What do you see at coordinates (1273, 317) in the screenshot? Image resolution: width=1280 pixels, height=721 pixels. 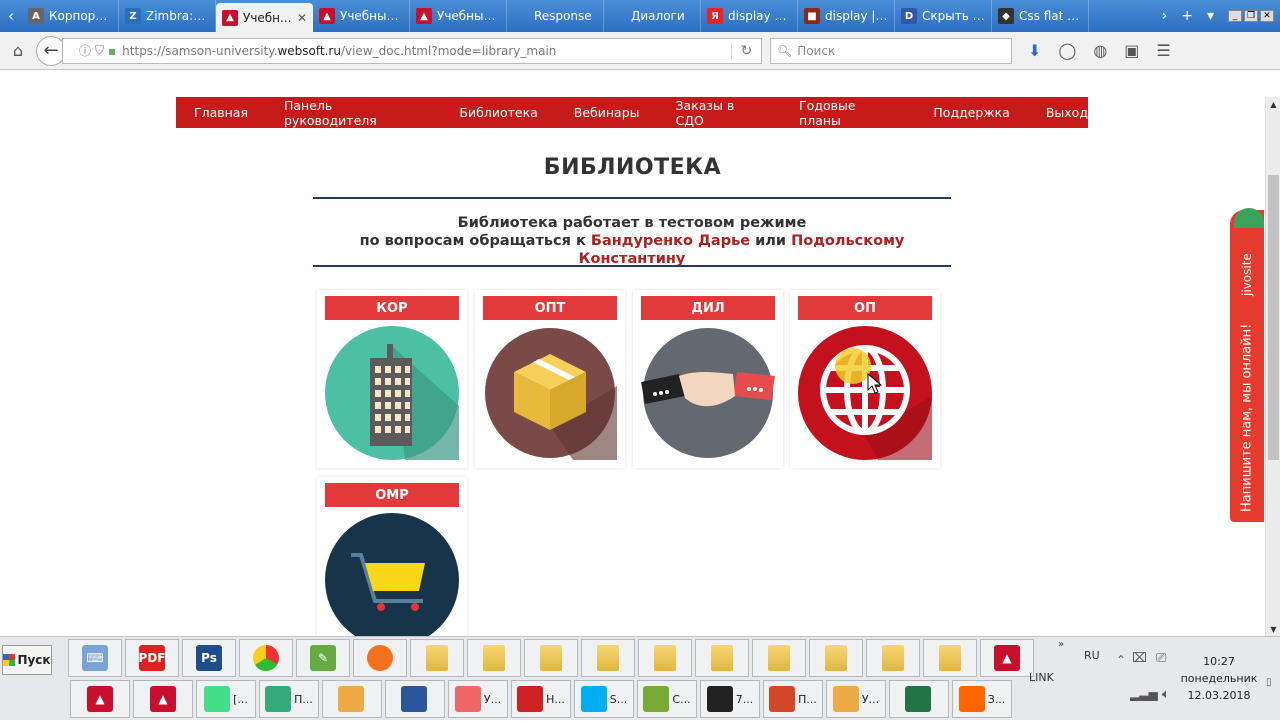 I see `scroll-thumb` at bounding box center [1273, 317].